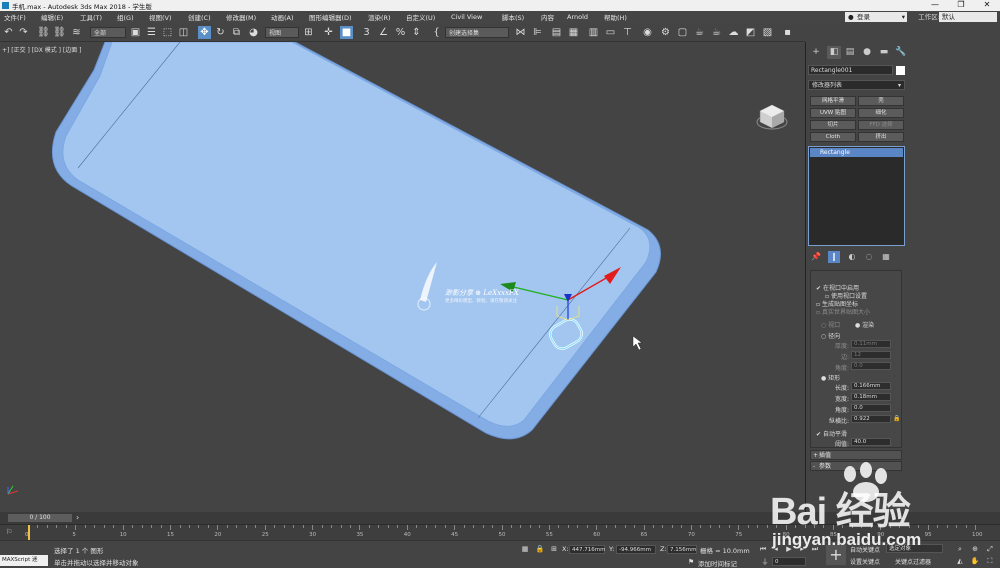  I want to click on modifier-button-shell: 壳, so click(881, 101).